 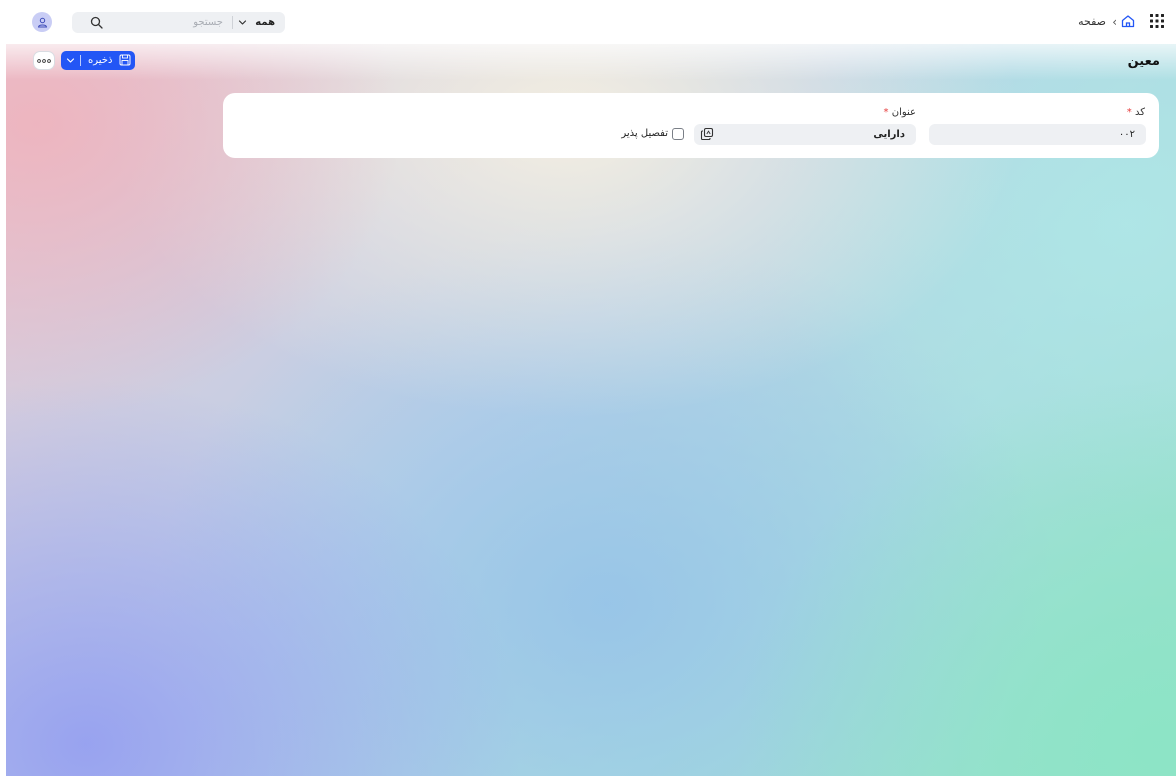 What do you see at coordinates (889, 134) in the screenshot?
I see `title-value: دارایی` at bounding box center [889, 134].